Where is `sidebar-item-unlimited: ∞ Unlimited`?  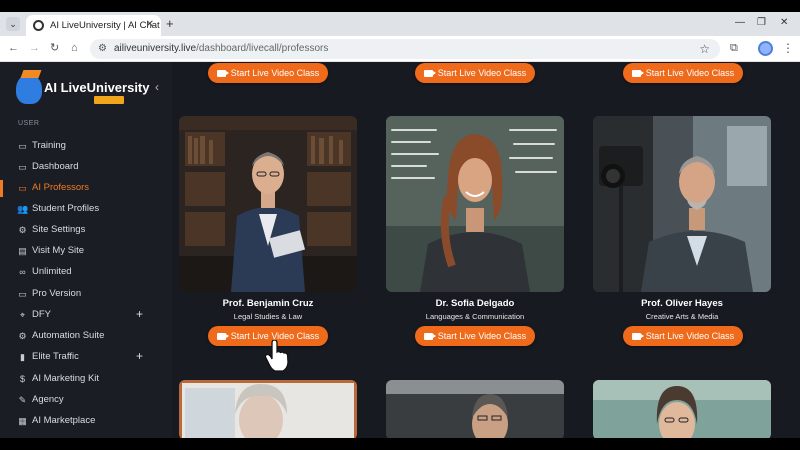
sidebar-item-unlimited: ∞ Unlimited is located at coordinates (86, 272).